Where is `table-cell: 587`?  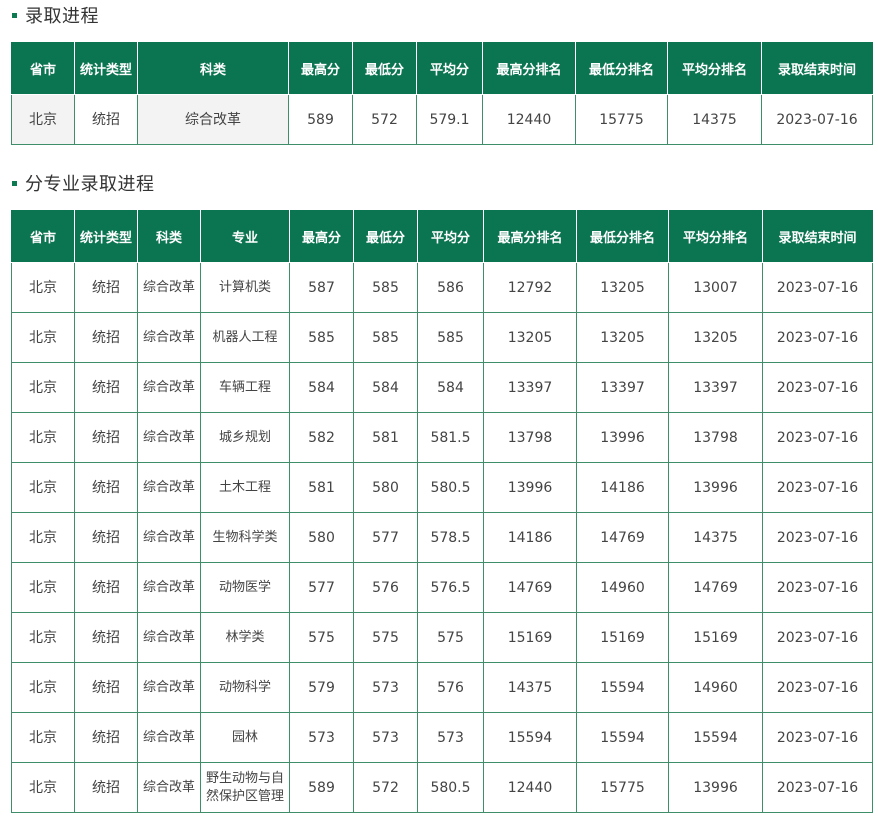 table-cell: 587 is located at coordinates (321, 287).